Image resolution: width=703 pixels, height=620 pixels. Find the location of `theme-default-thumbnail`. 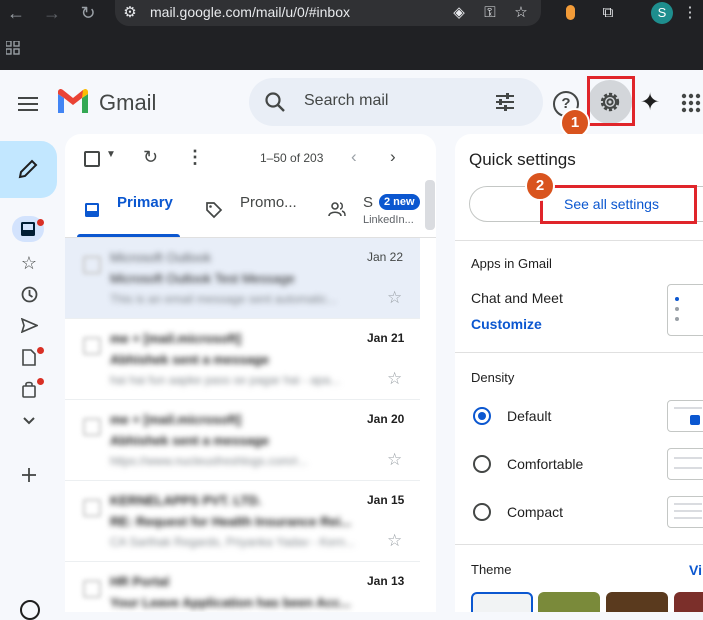

theme-default-thumbnail is located at coordinates (502, 602).